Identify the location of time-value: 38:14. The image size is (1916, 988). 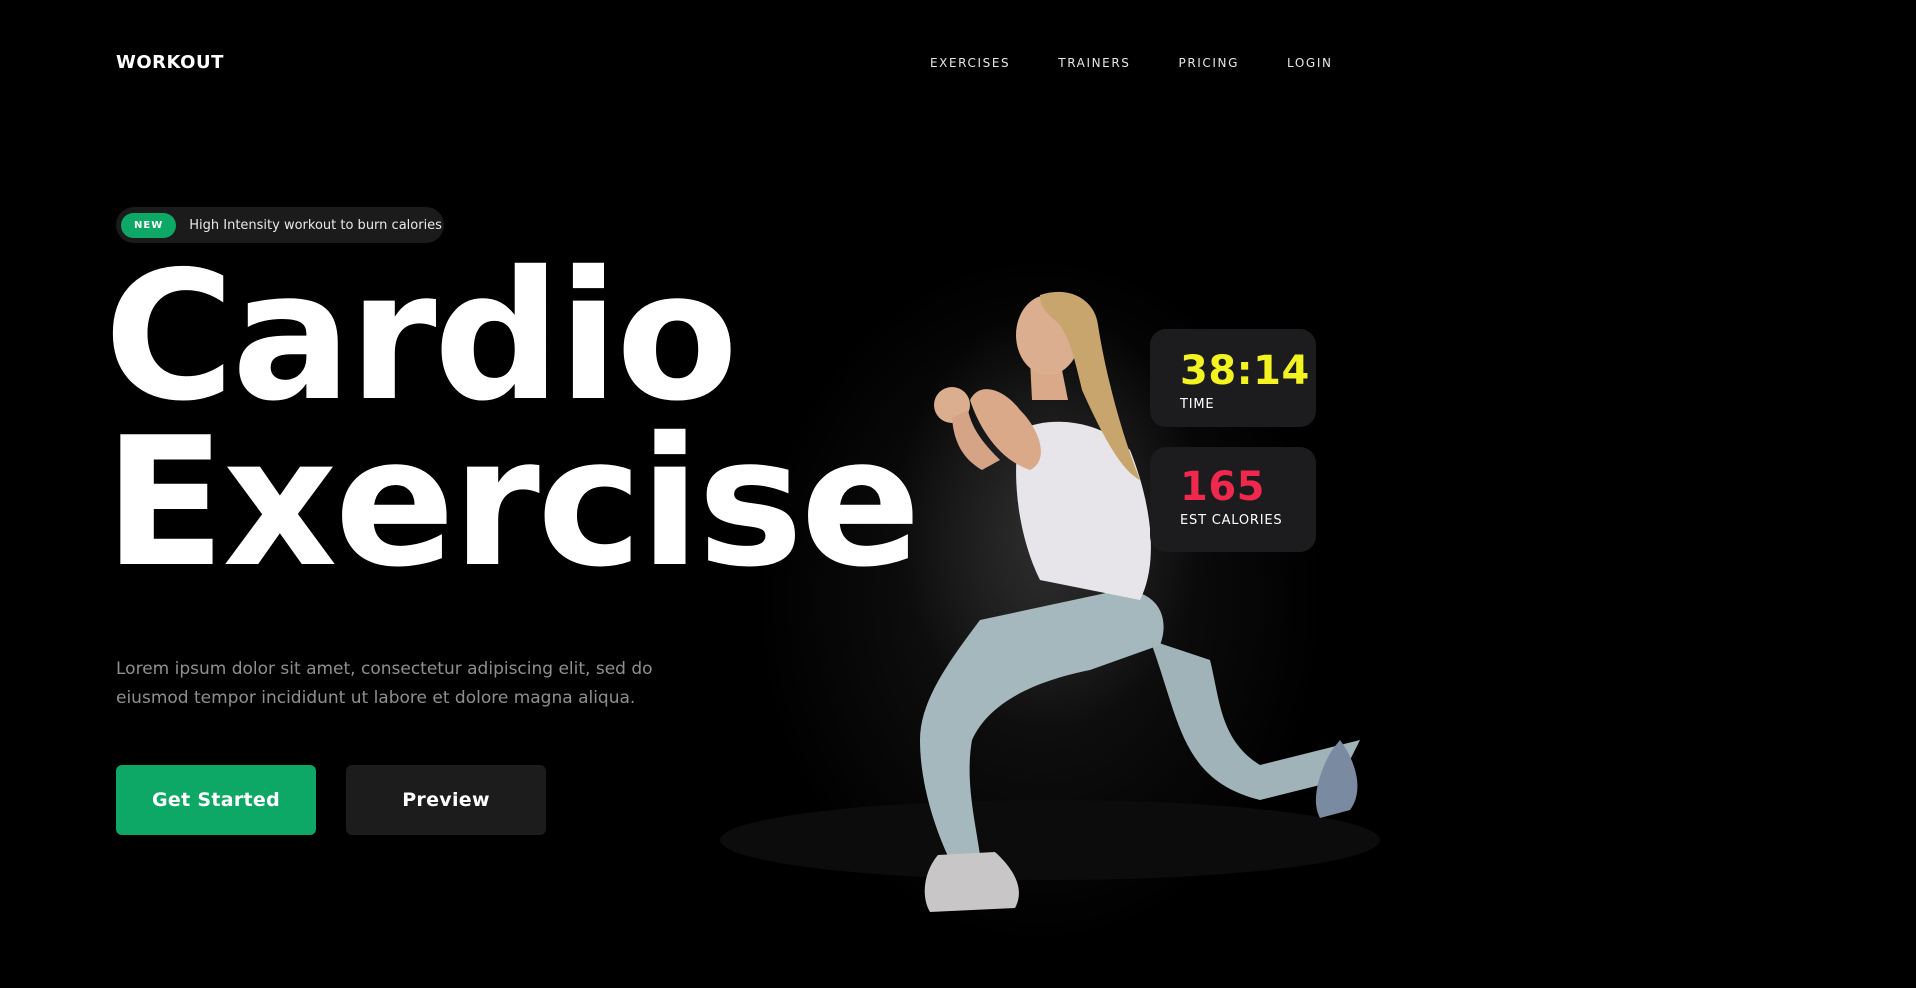
(1245, 371).